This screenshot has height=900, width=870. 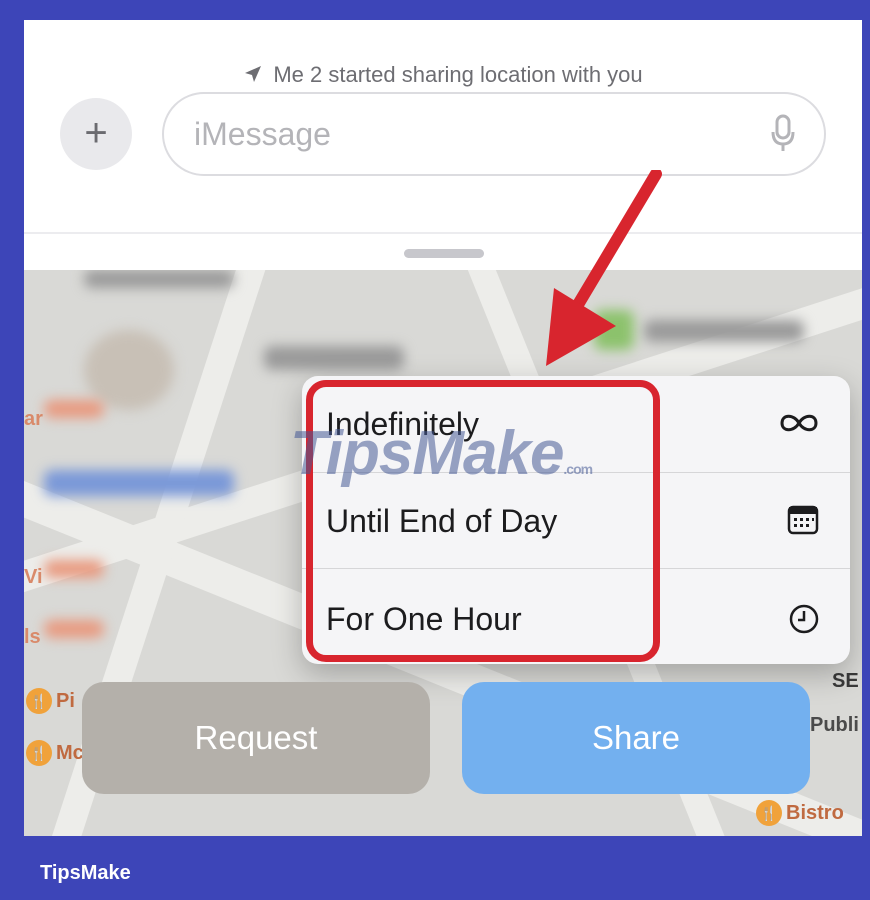 I want to click on watermark: TipsMake.com, so click(x=441, y=453).